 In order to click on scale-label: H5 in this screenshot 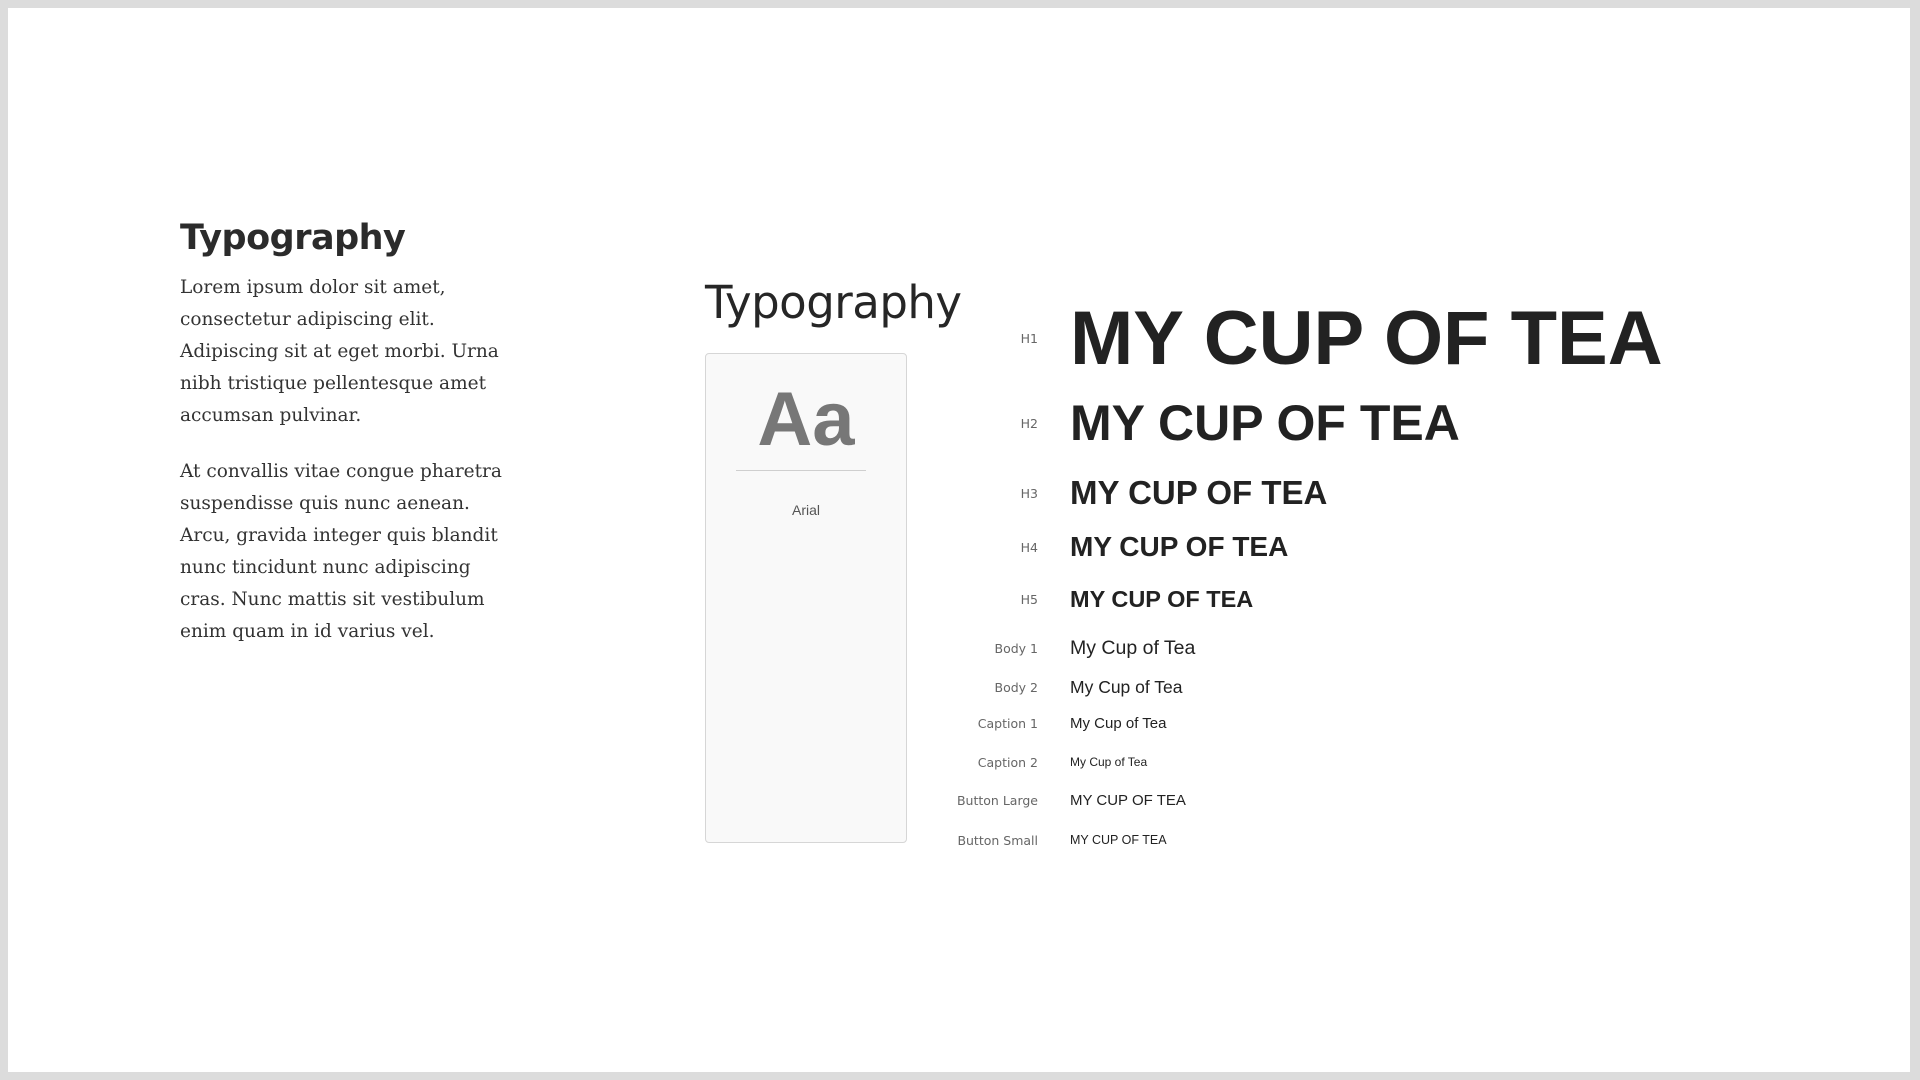, I will do `click(1029, 599)`.